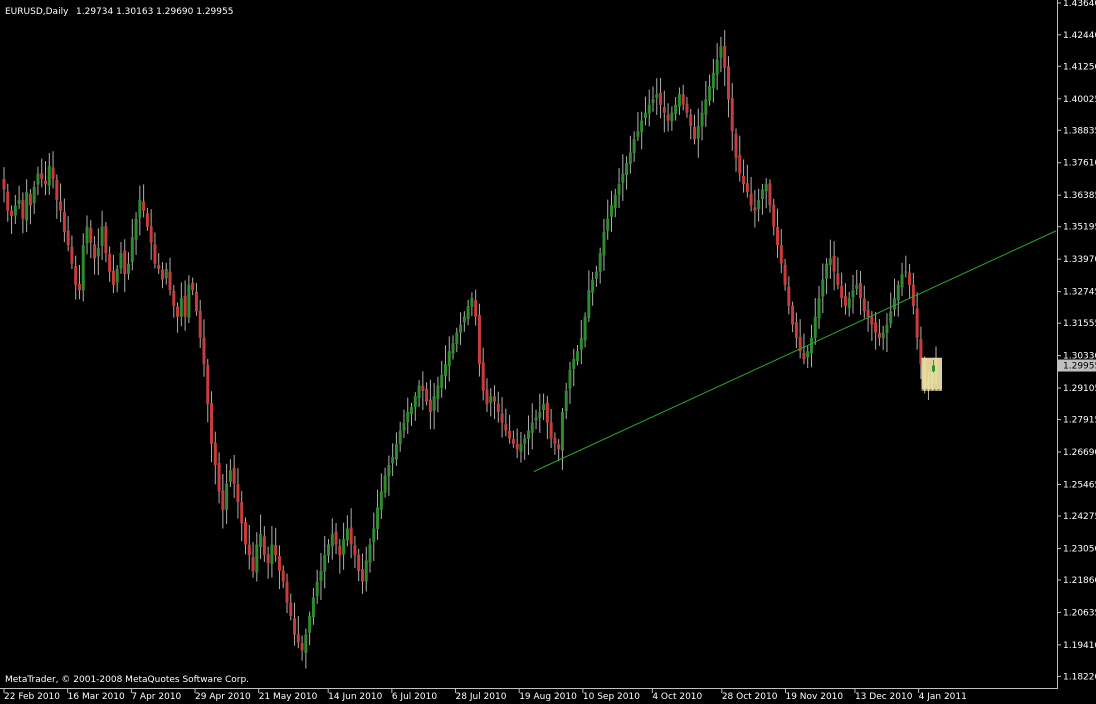  I want to click on y-tick-label: 1.21860, so click(1079, 581).